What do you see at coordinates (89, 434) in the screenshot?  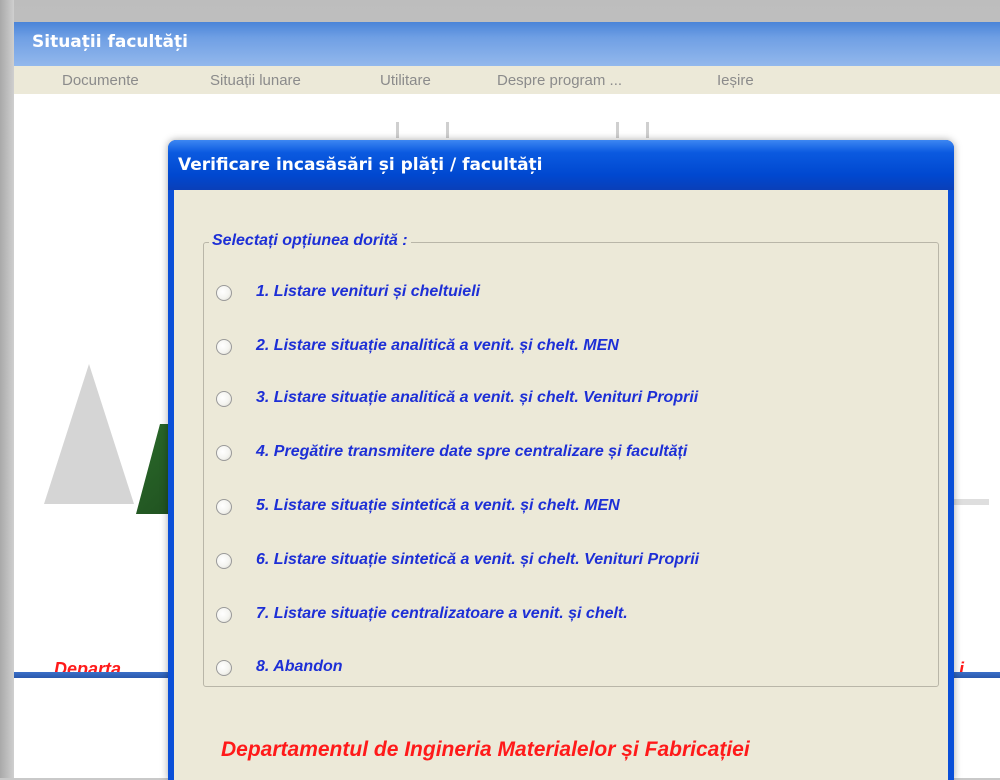 I see `background-logo` at bounding box center [89, 434].